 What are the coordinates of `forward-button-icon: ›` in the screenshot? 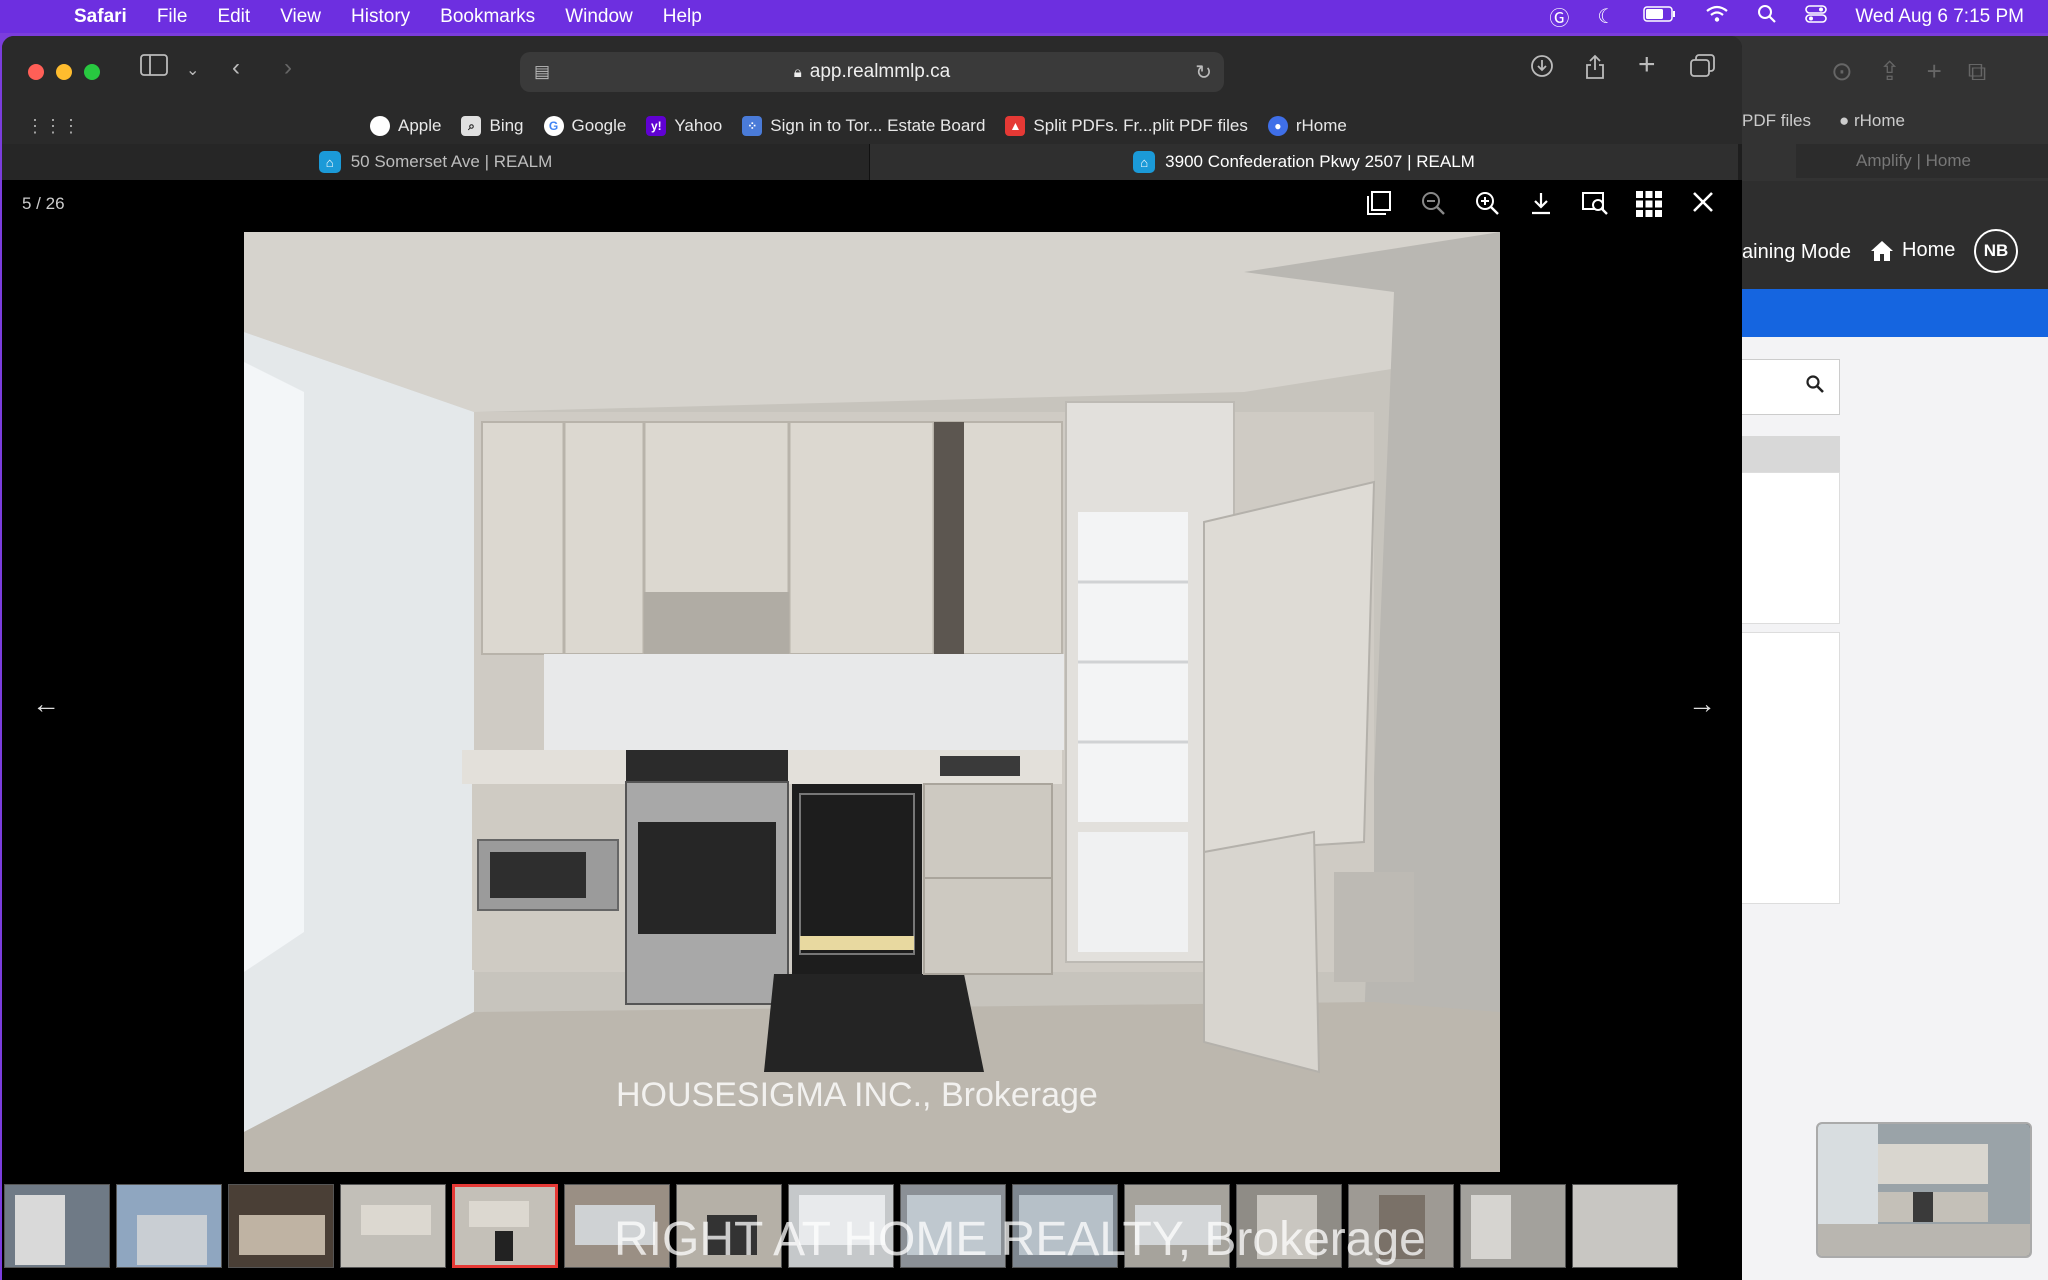 It's located at (288, 68).